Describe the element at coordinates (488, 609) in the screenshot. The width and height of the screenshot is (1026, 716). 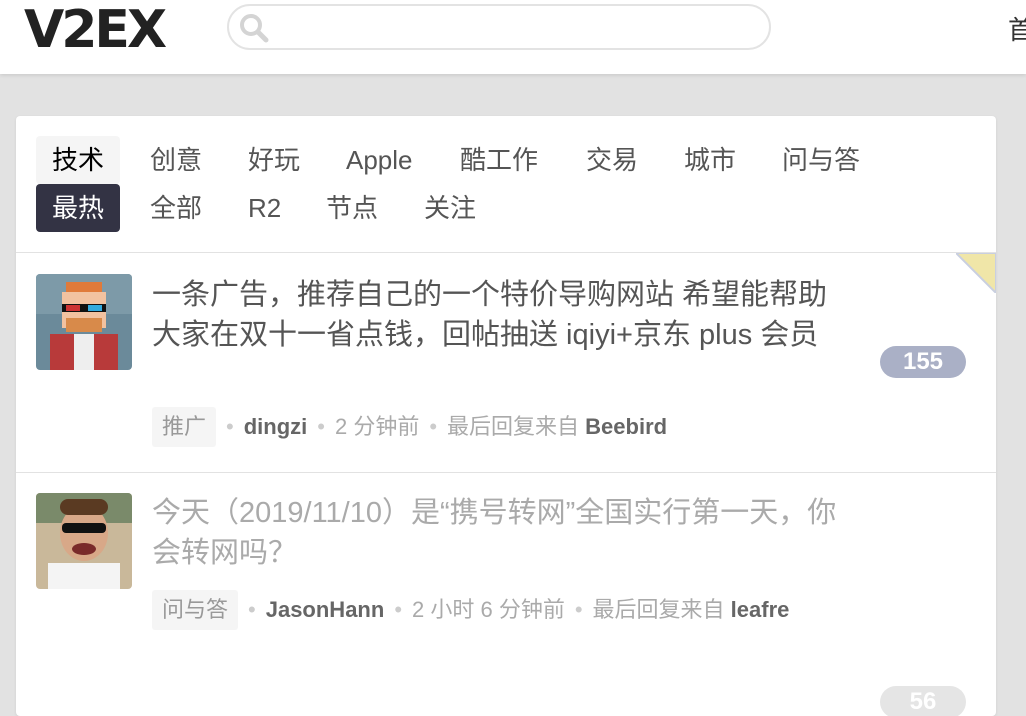
I see `post-time: 2 小时 6 分钟前` at that location.